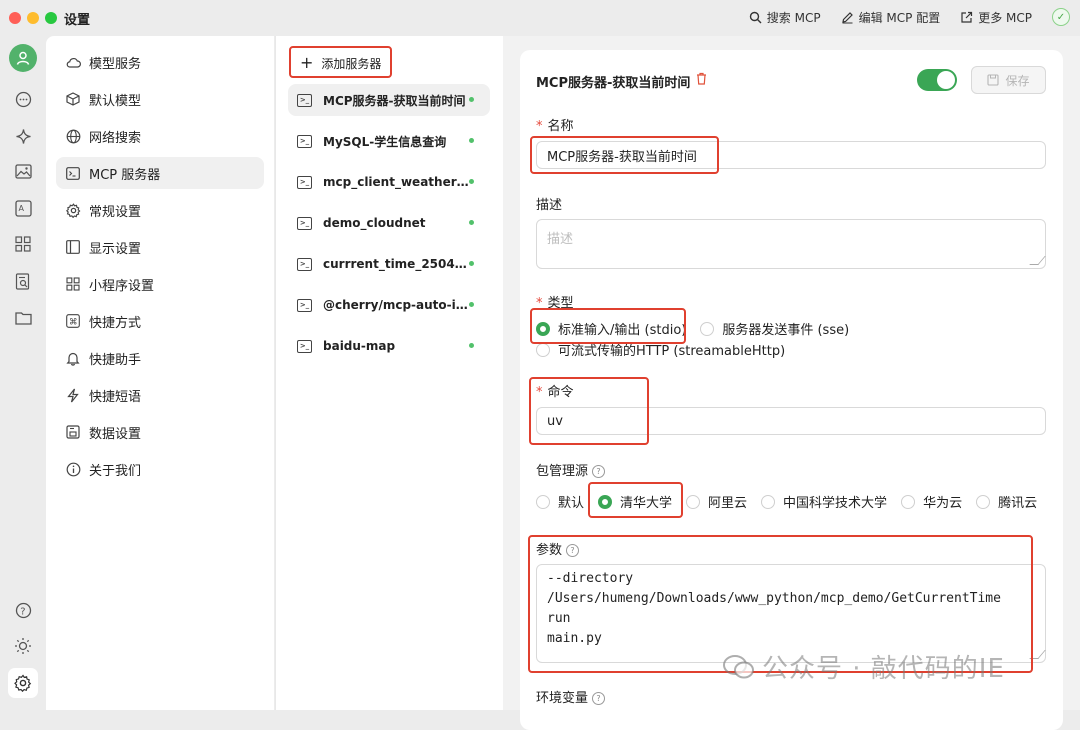 The height and width of the screenshot is (730, 1080). What do you see at coordinates (77, 20) in the screenshot?
I see `window-title: 设置` at bounding box center [77, 20].